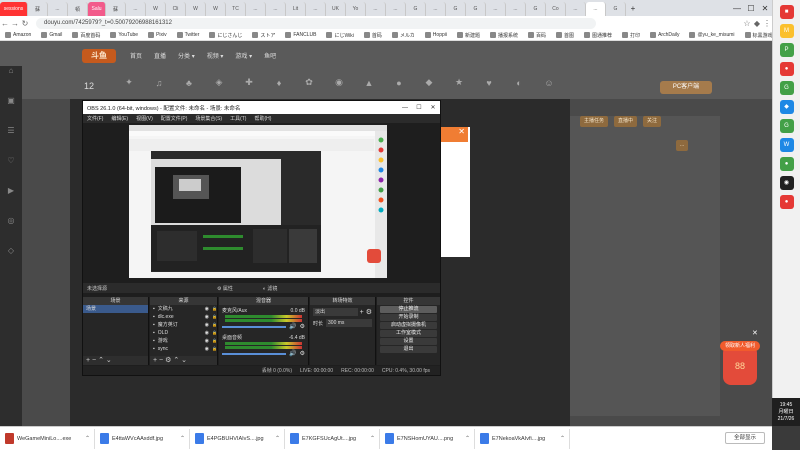 This screenshot has width=800, height=450. What do you see at coordinates (300, 35) in the screenshot?
I see `bookmark-item: FANCLUB` at bounding box center [300, 35].